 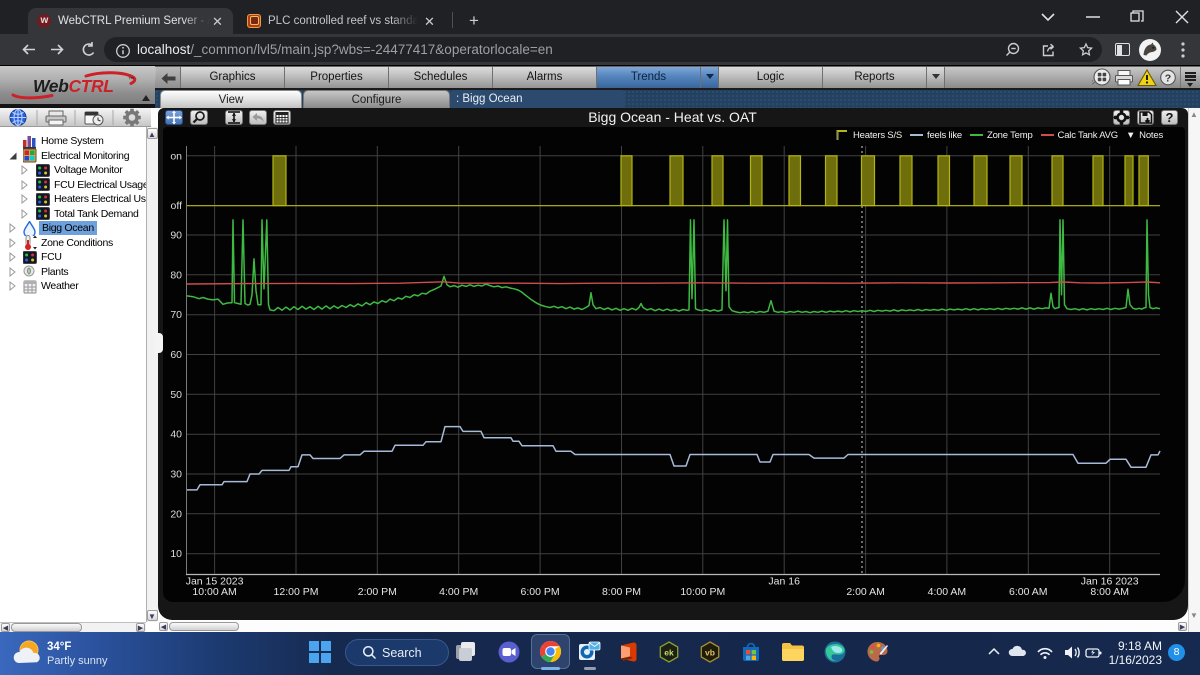 I want to click on svg-text: 20, so click(x=176, y=514).